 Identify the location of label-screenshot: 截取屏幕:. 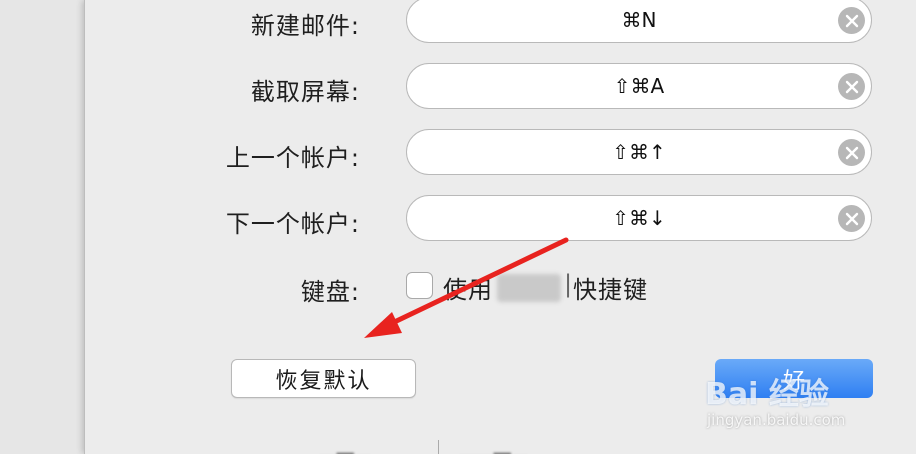
(305, 92).